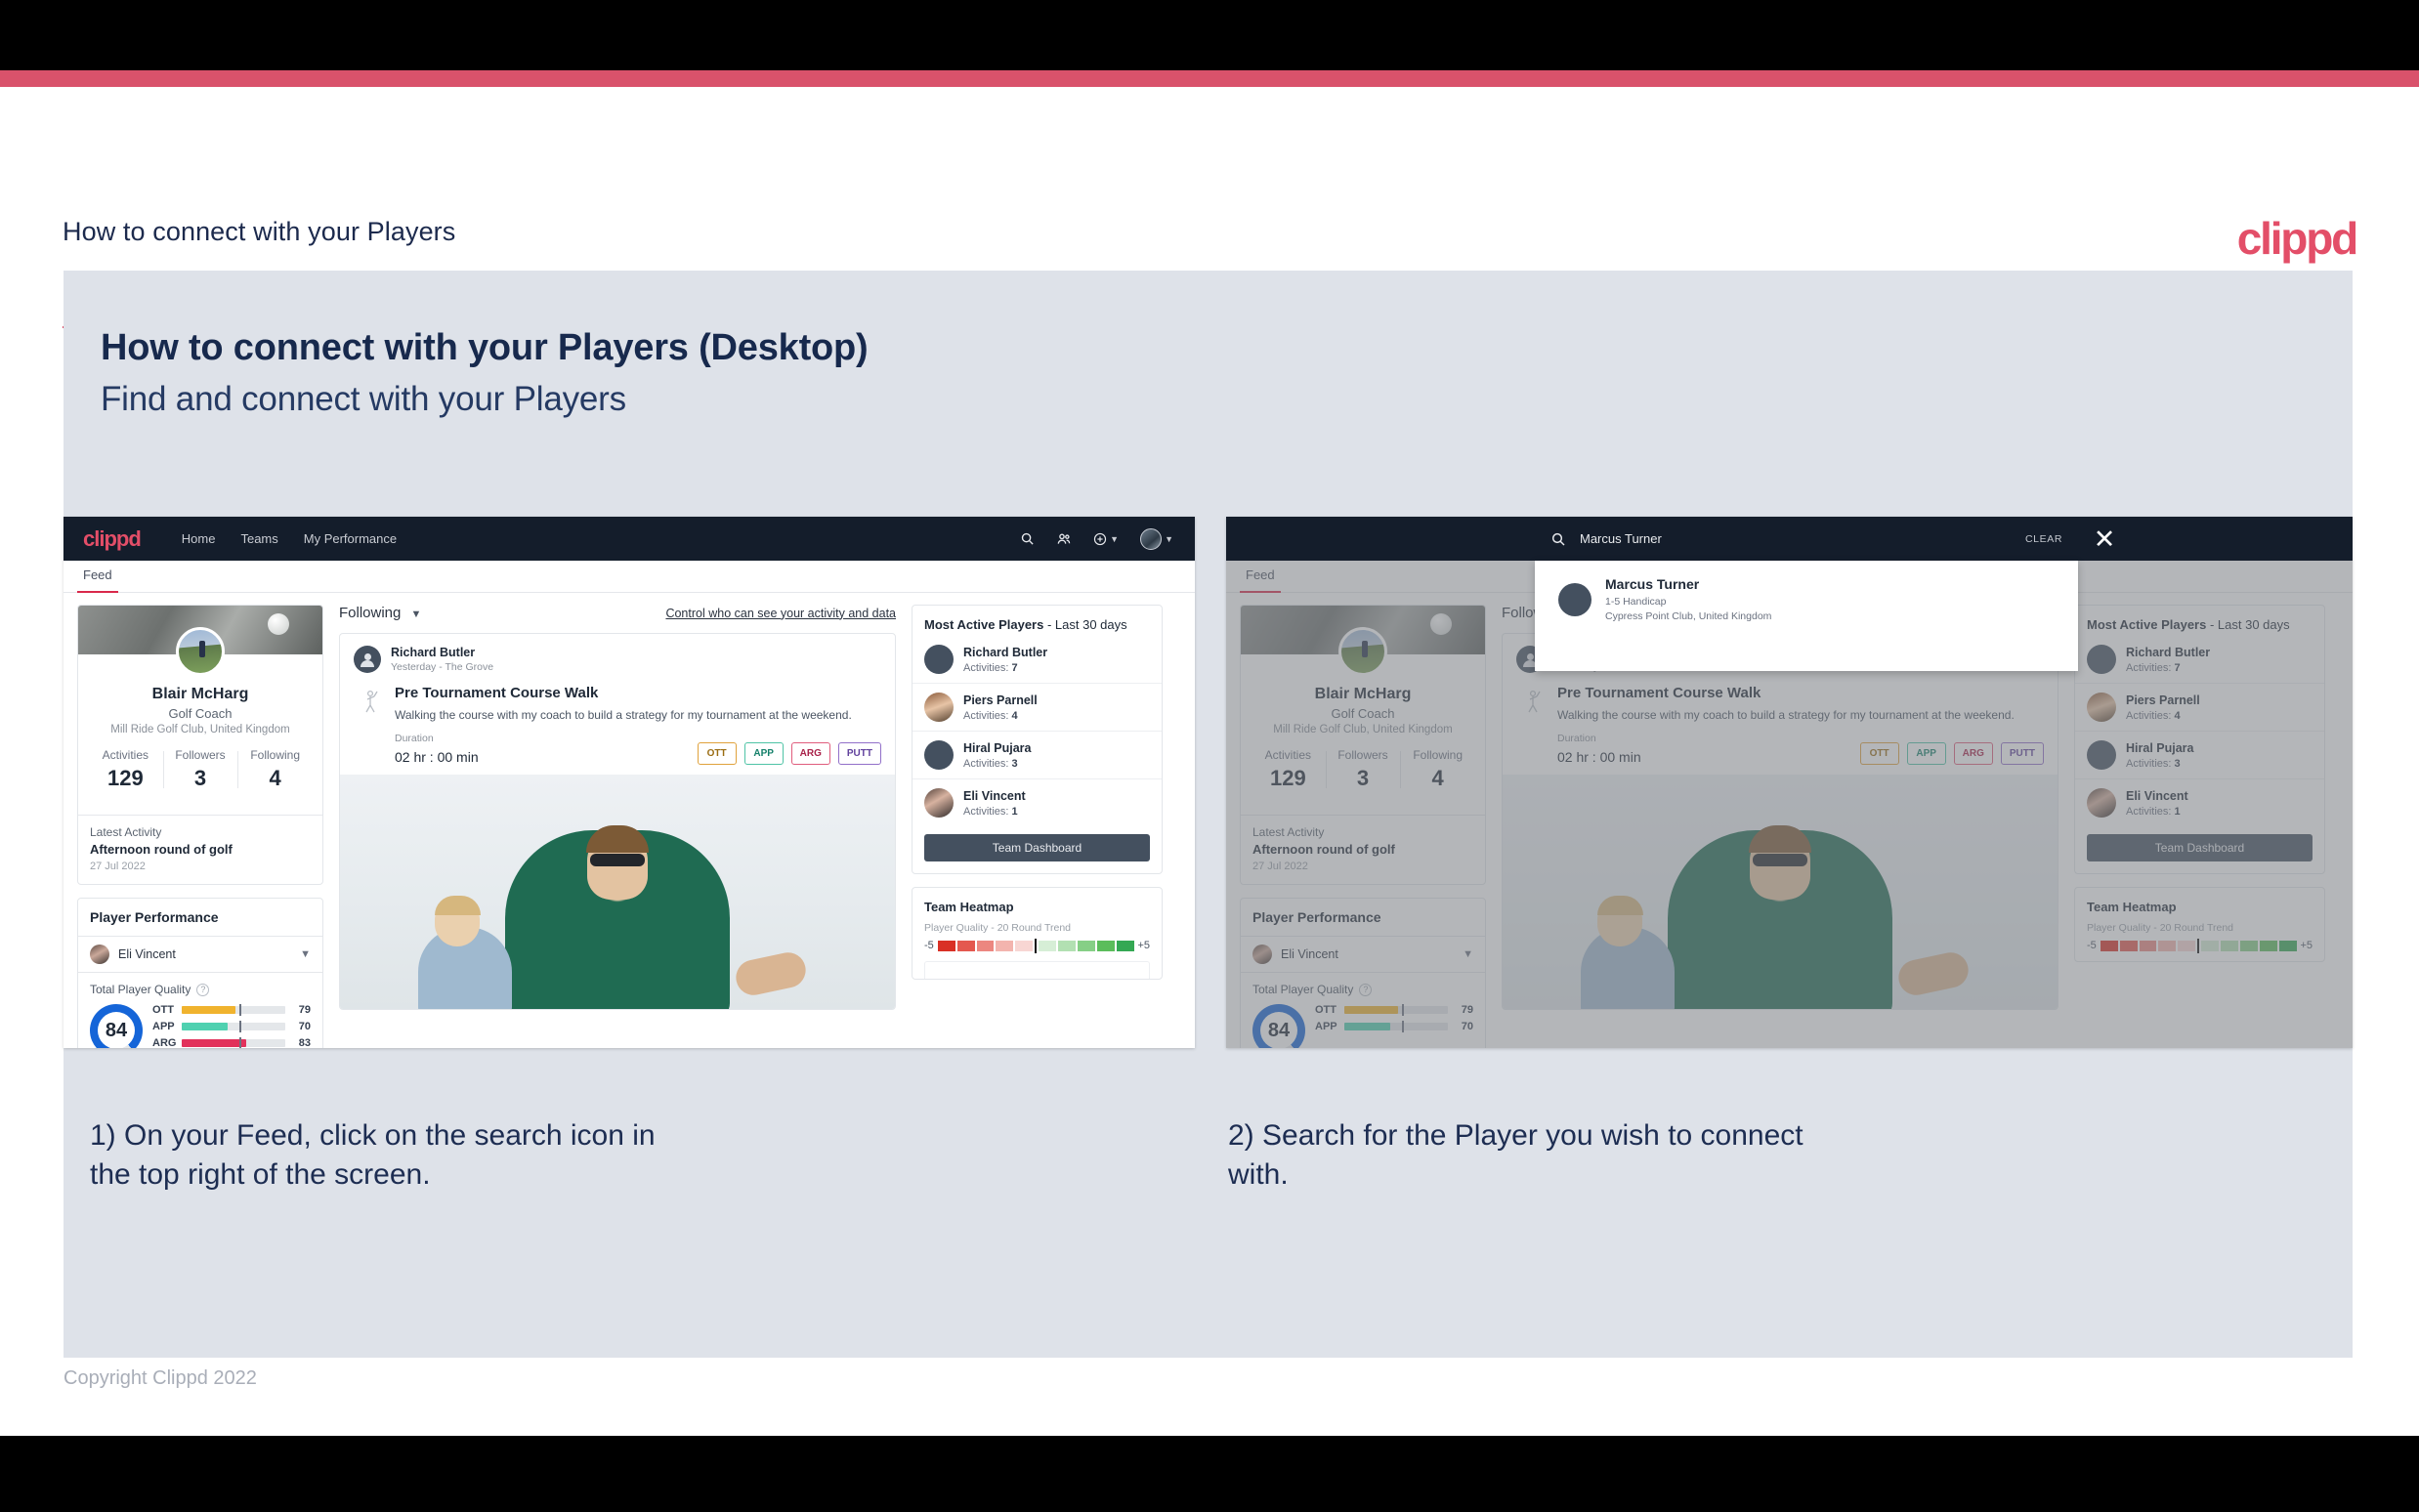 This screenshot has height=1512, width=2419. What do you see at coordinates (200, 755) in the screenshot?
I see `stat-label: Followers` at bounding box center [200, 755].